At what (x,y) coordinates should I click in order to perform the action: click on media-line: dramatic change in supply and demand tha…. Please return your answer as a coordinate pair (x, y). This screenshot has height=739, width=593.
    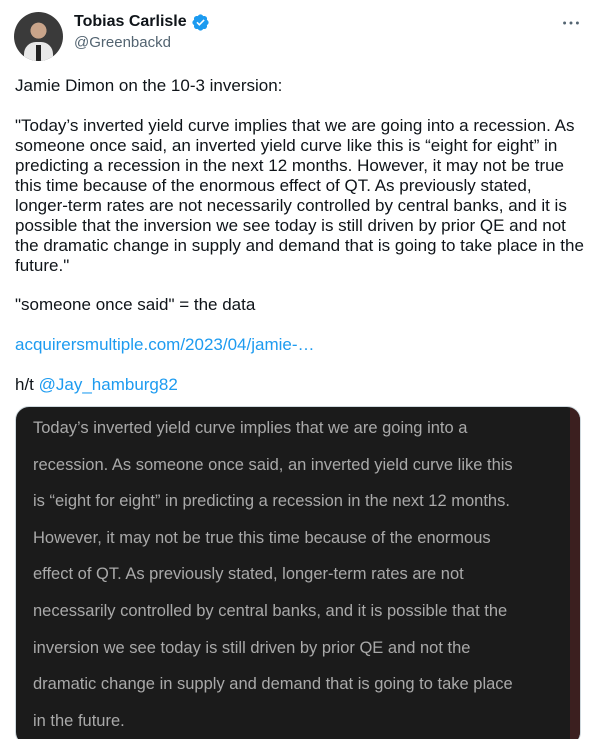
    Looking at the image, I should click on (273, 684).